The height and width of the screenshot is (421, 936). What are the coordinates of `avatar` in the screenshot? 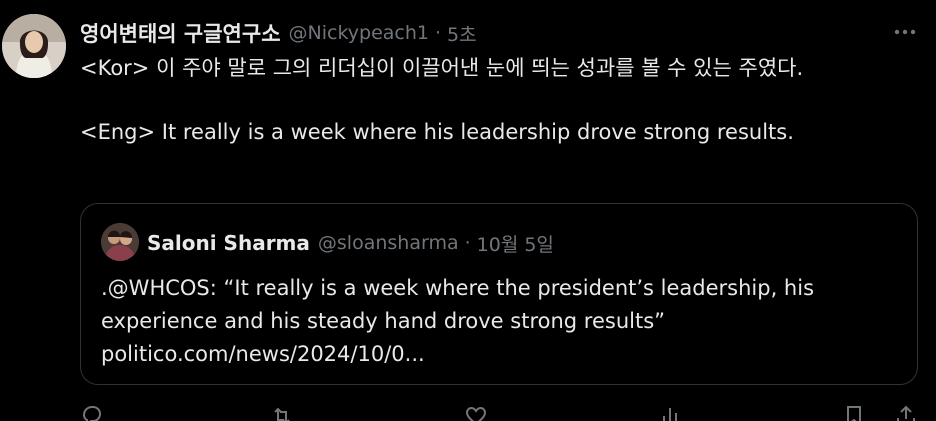 It's located at (34, 46).